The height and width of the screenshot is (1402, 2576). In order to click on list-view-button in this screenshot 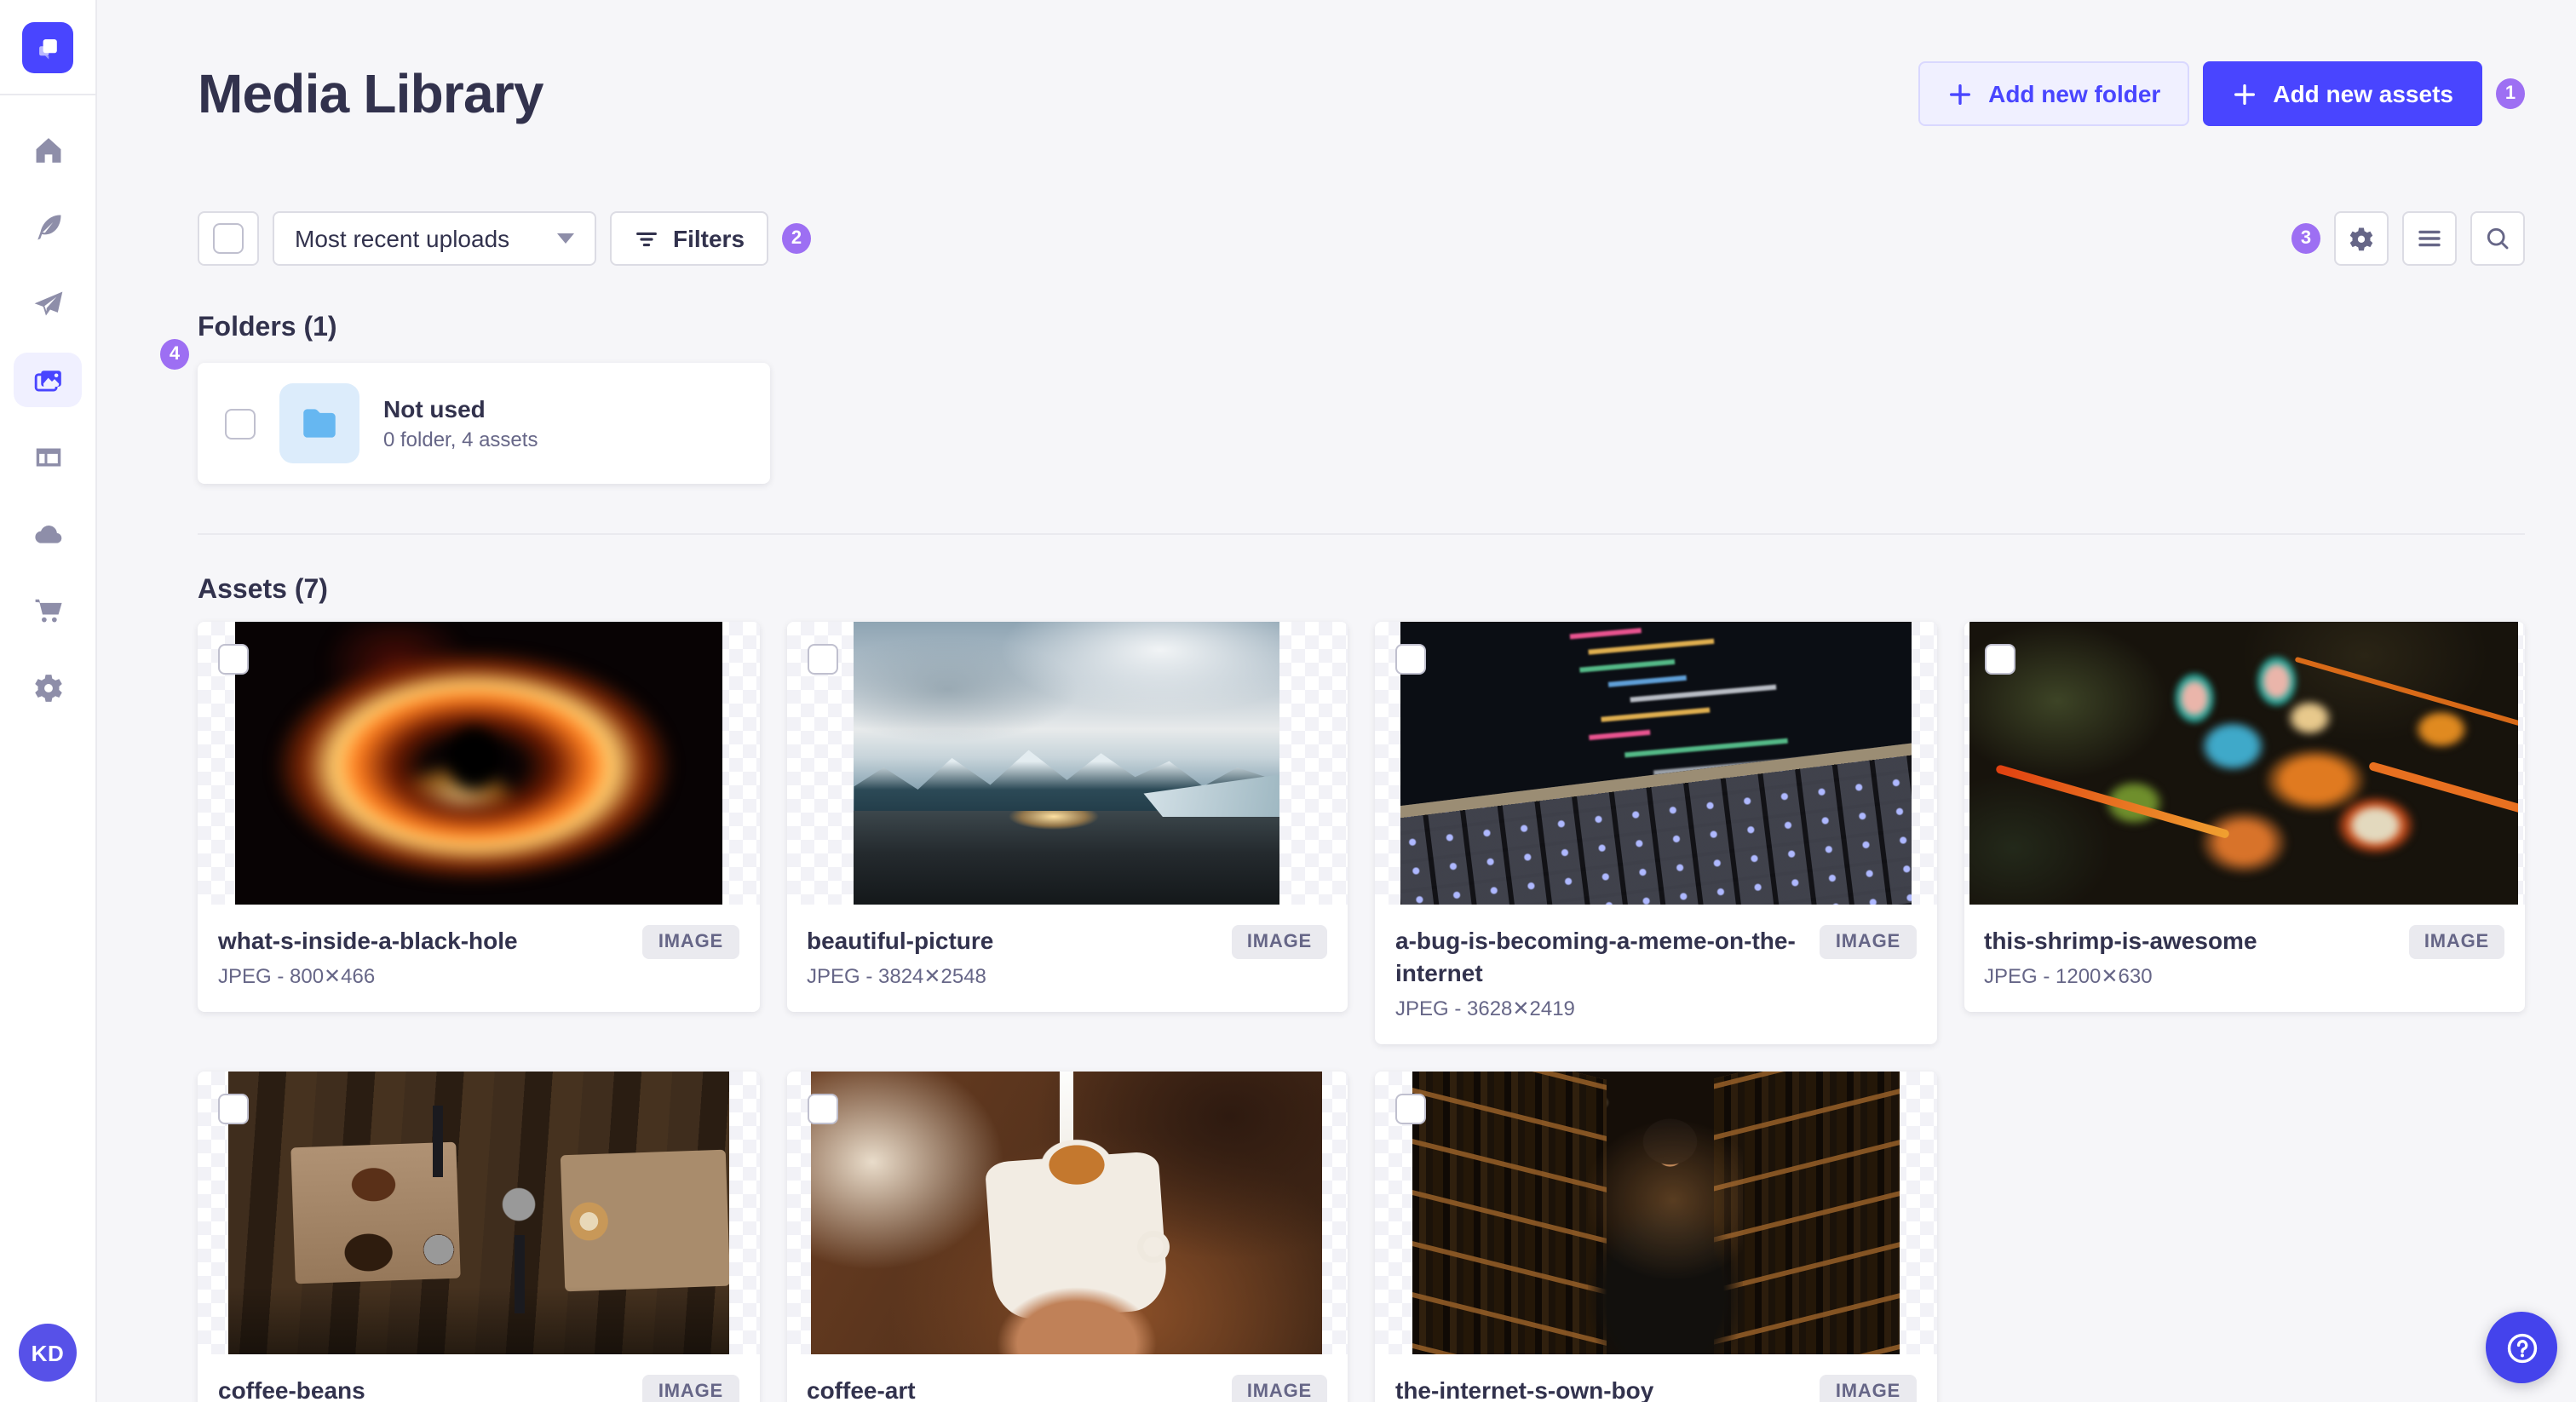, I will do `click(2429, 238)`.